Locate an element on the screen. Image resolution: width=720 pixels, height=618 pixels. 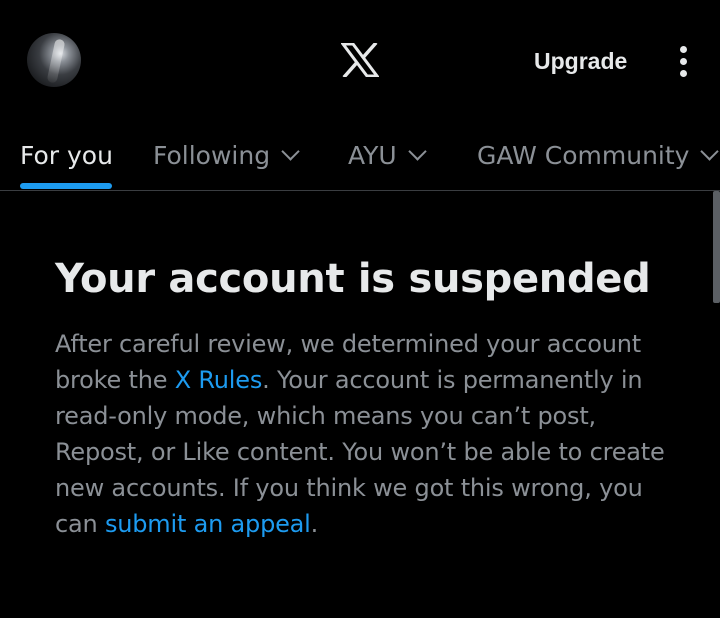
submit-appeal-link: submit an appeal is located at coordinates (208, 524).